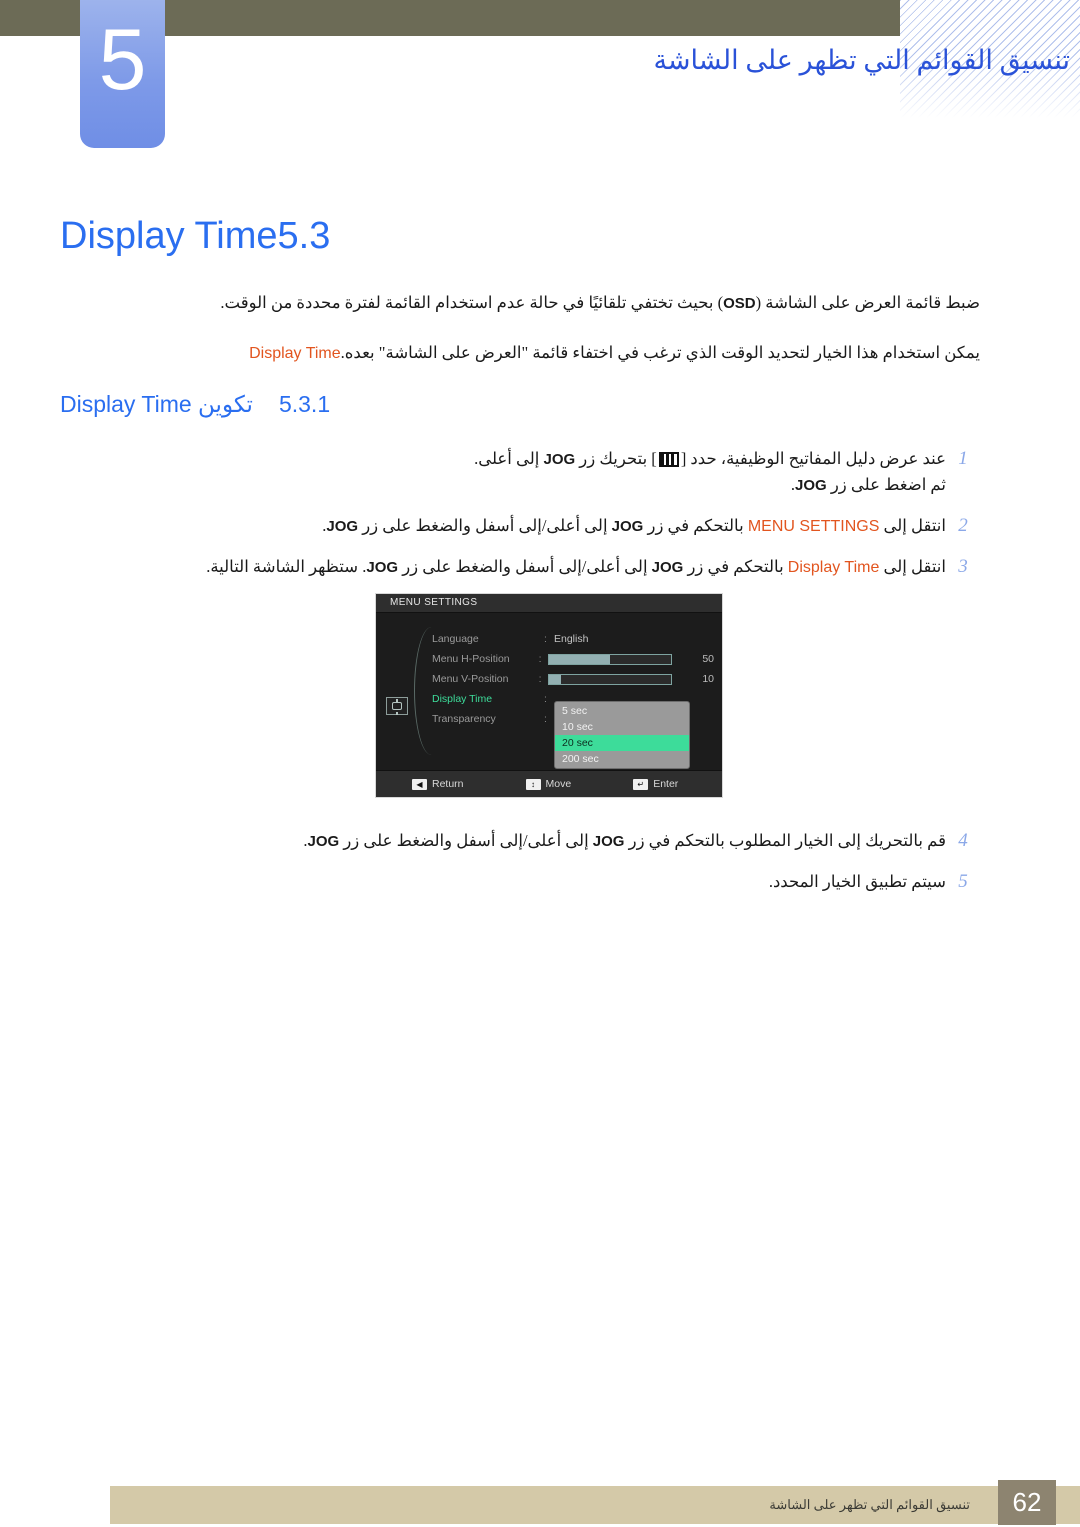  What do you see at coordinates (708, 679) in the screenshot?
I see `osd-row-number: 10` at bounding box center [708, 679].